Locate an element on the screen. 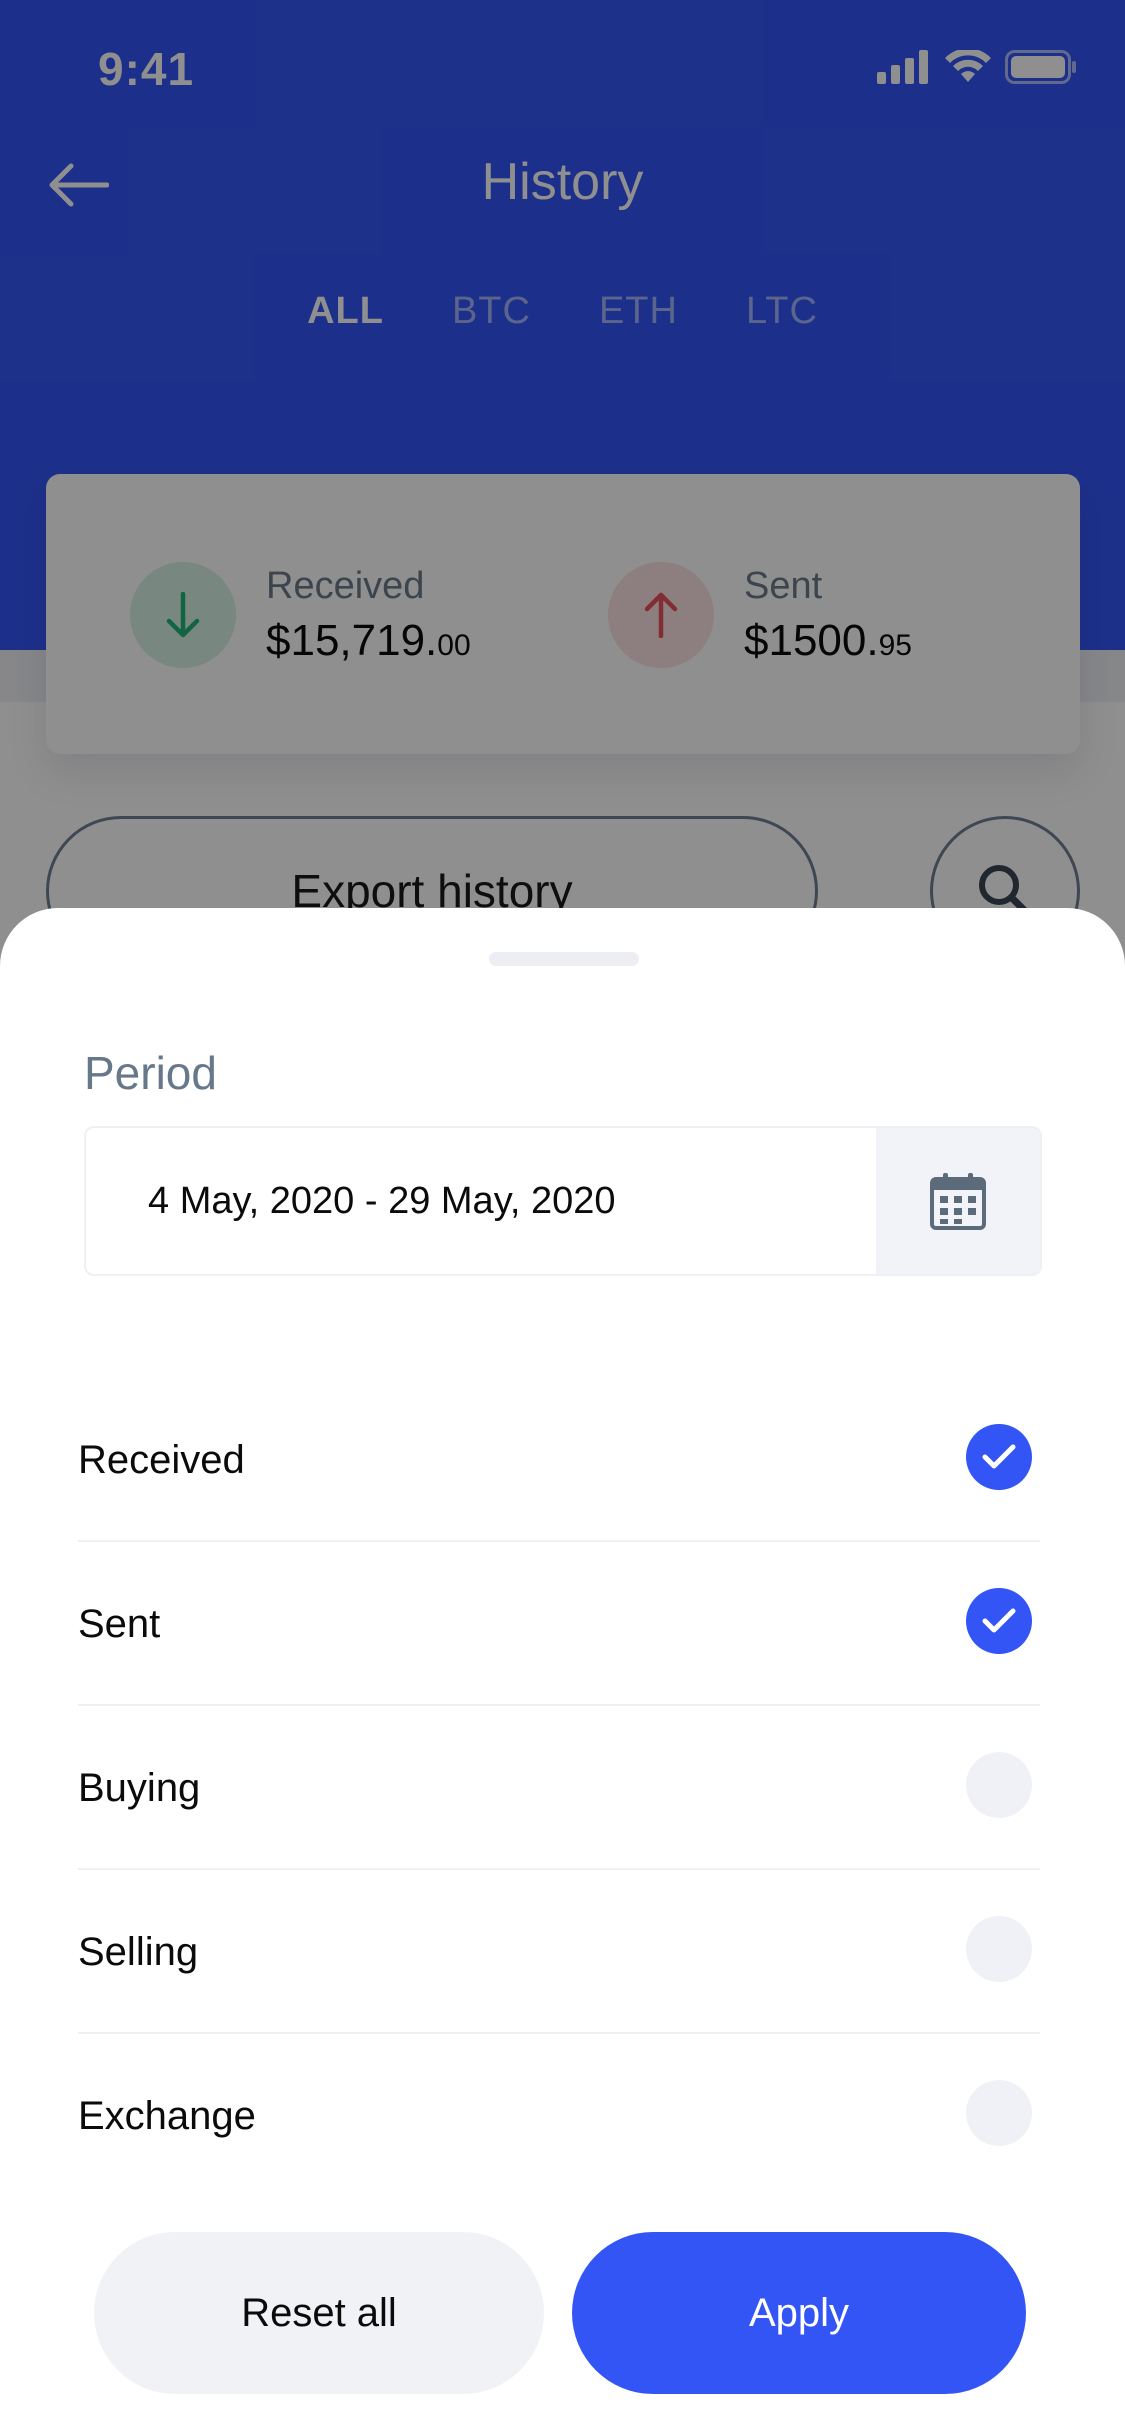 The image size is (1125, 2436). checkbox-received is located at coordinates (999, 1457).